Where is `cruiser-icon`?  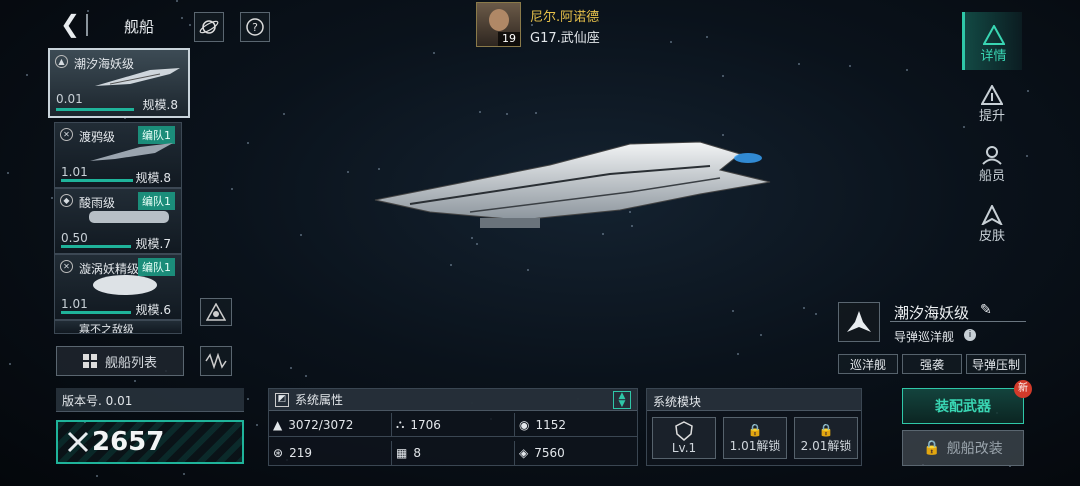
cruiser-icon is located at coordinates (859, 321).